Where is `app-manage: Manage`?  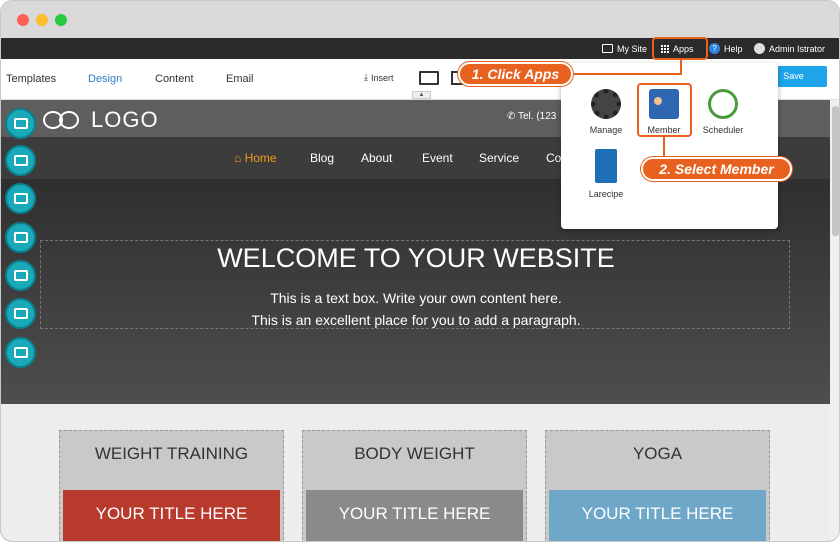
app-manage: Manage is located at coordinates (606, 112).